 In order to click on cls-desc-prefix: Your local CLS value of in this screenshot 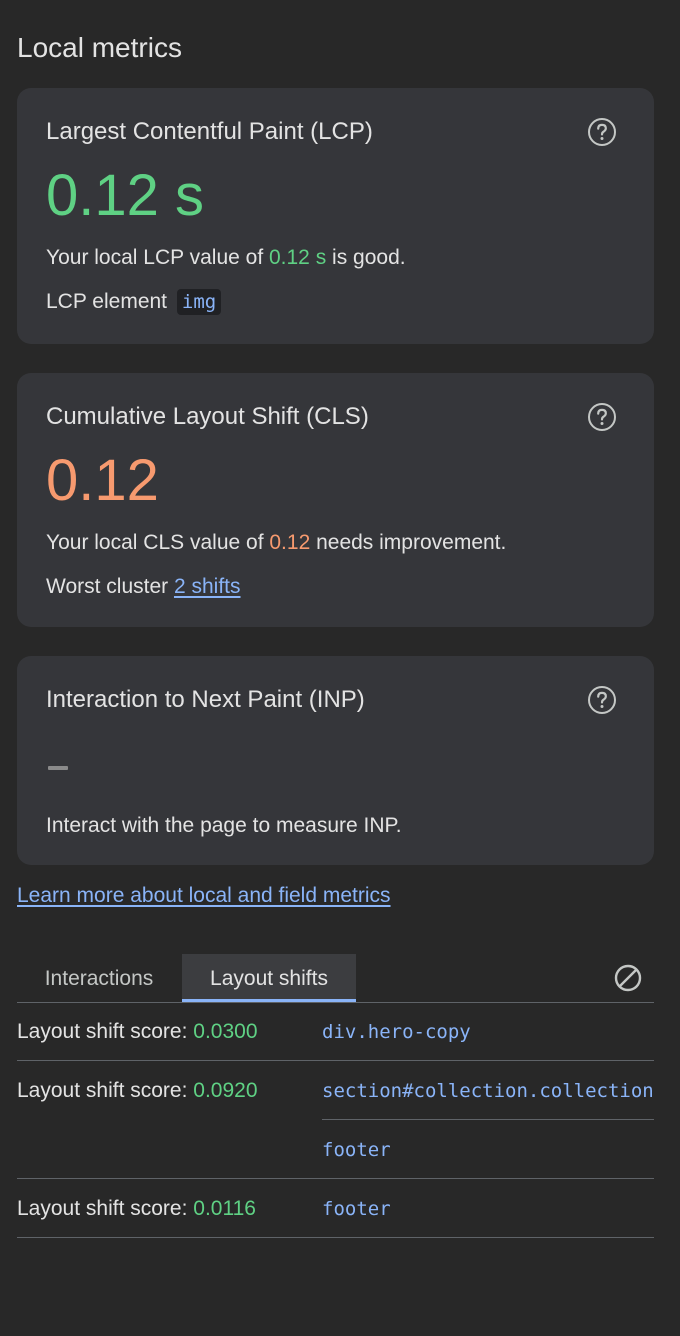, I will do `click(158, 542)`.